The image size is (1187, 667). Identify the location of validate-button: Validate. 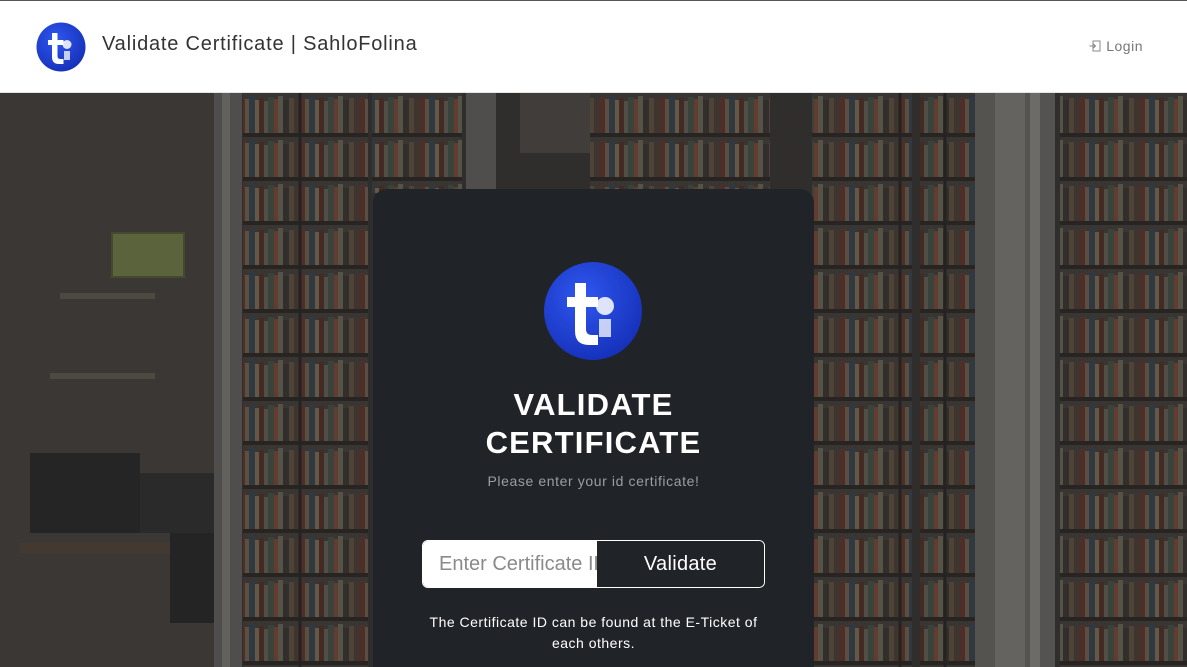
(680, 564).